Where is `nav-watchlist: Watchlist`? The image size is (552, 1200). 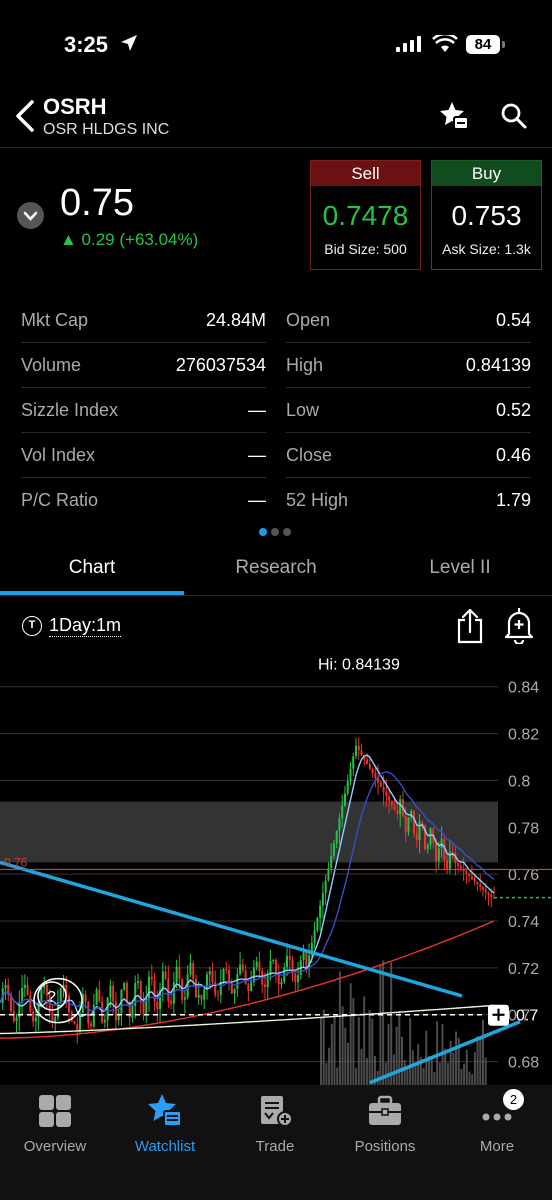
nav-watchlist: Watchlist is located at coordinates (165, 1124).